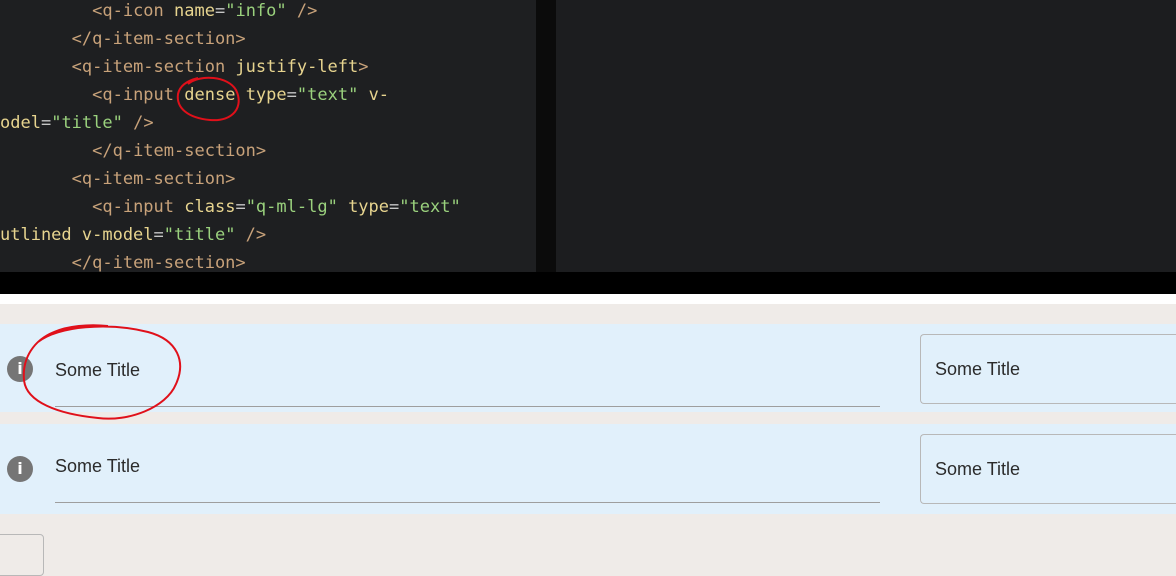 Image resolution: width=1176 pixels, height=576 pixels. Describe the element at coordinates (133, 11) in the screenshot. I see `code-token: <q-icon` at that location.